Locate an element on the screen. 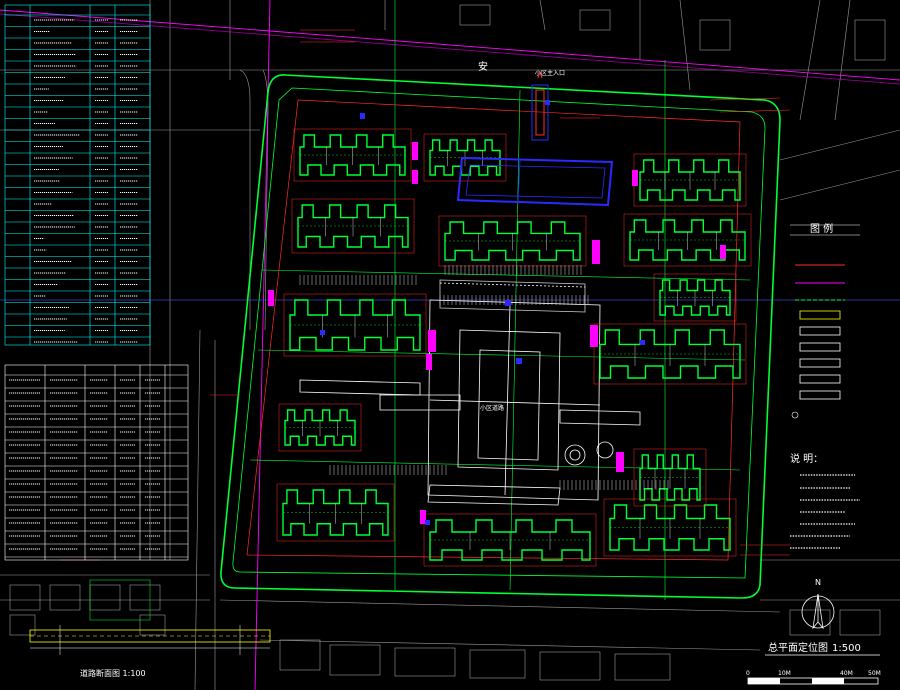 This screenshot has height=690, width=900. north-letter: N is located at coordinates (818, 582).